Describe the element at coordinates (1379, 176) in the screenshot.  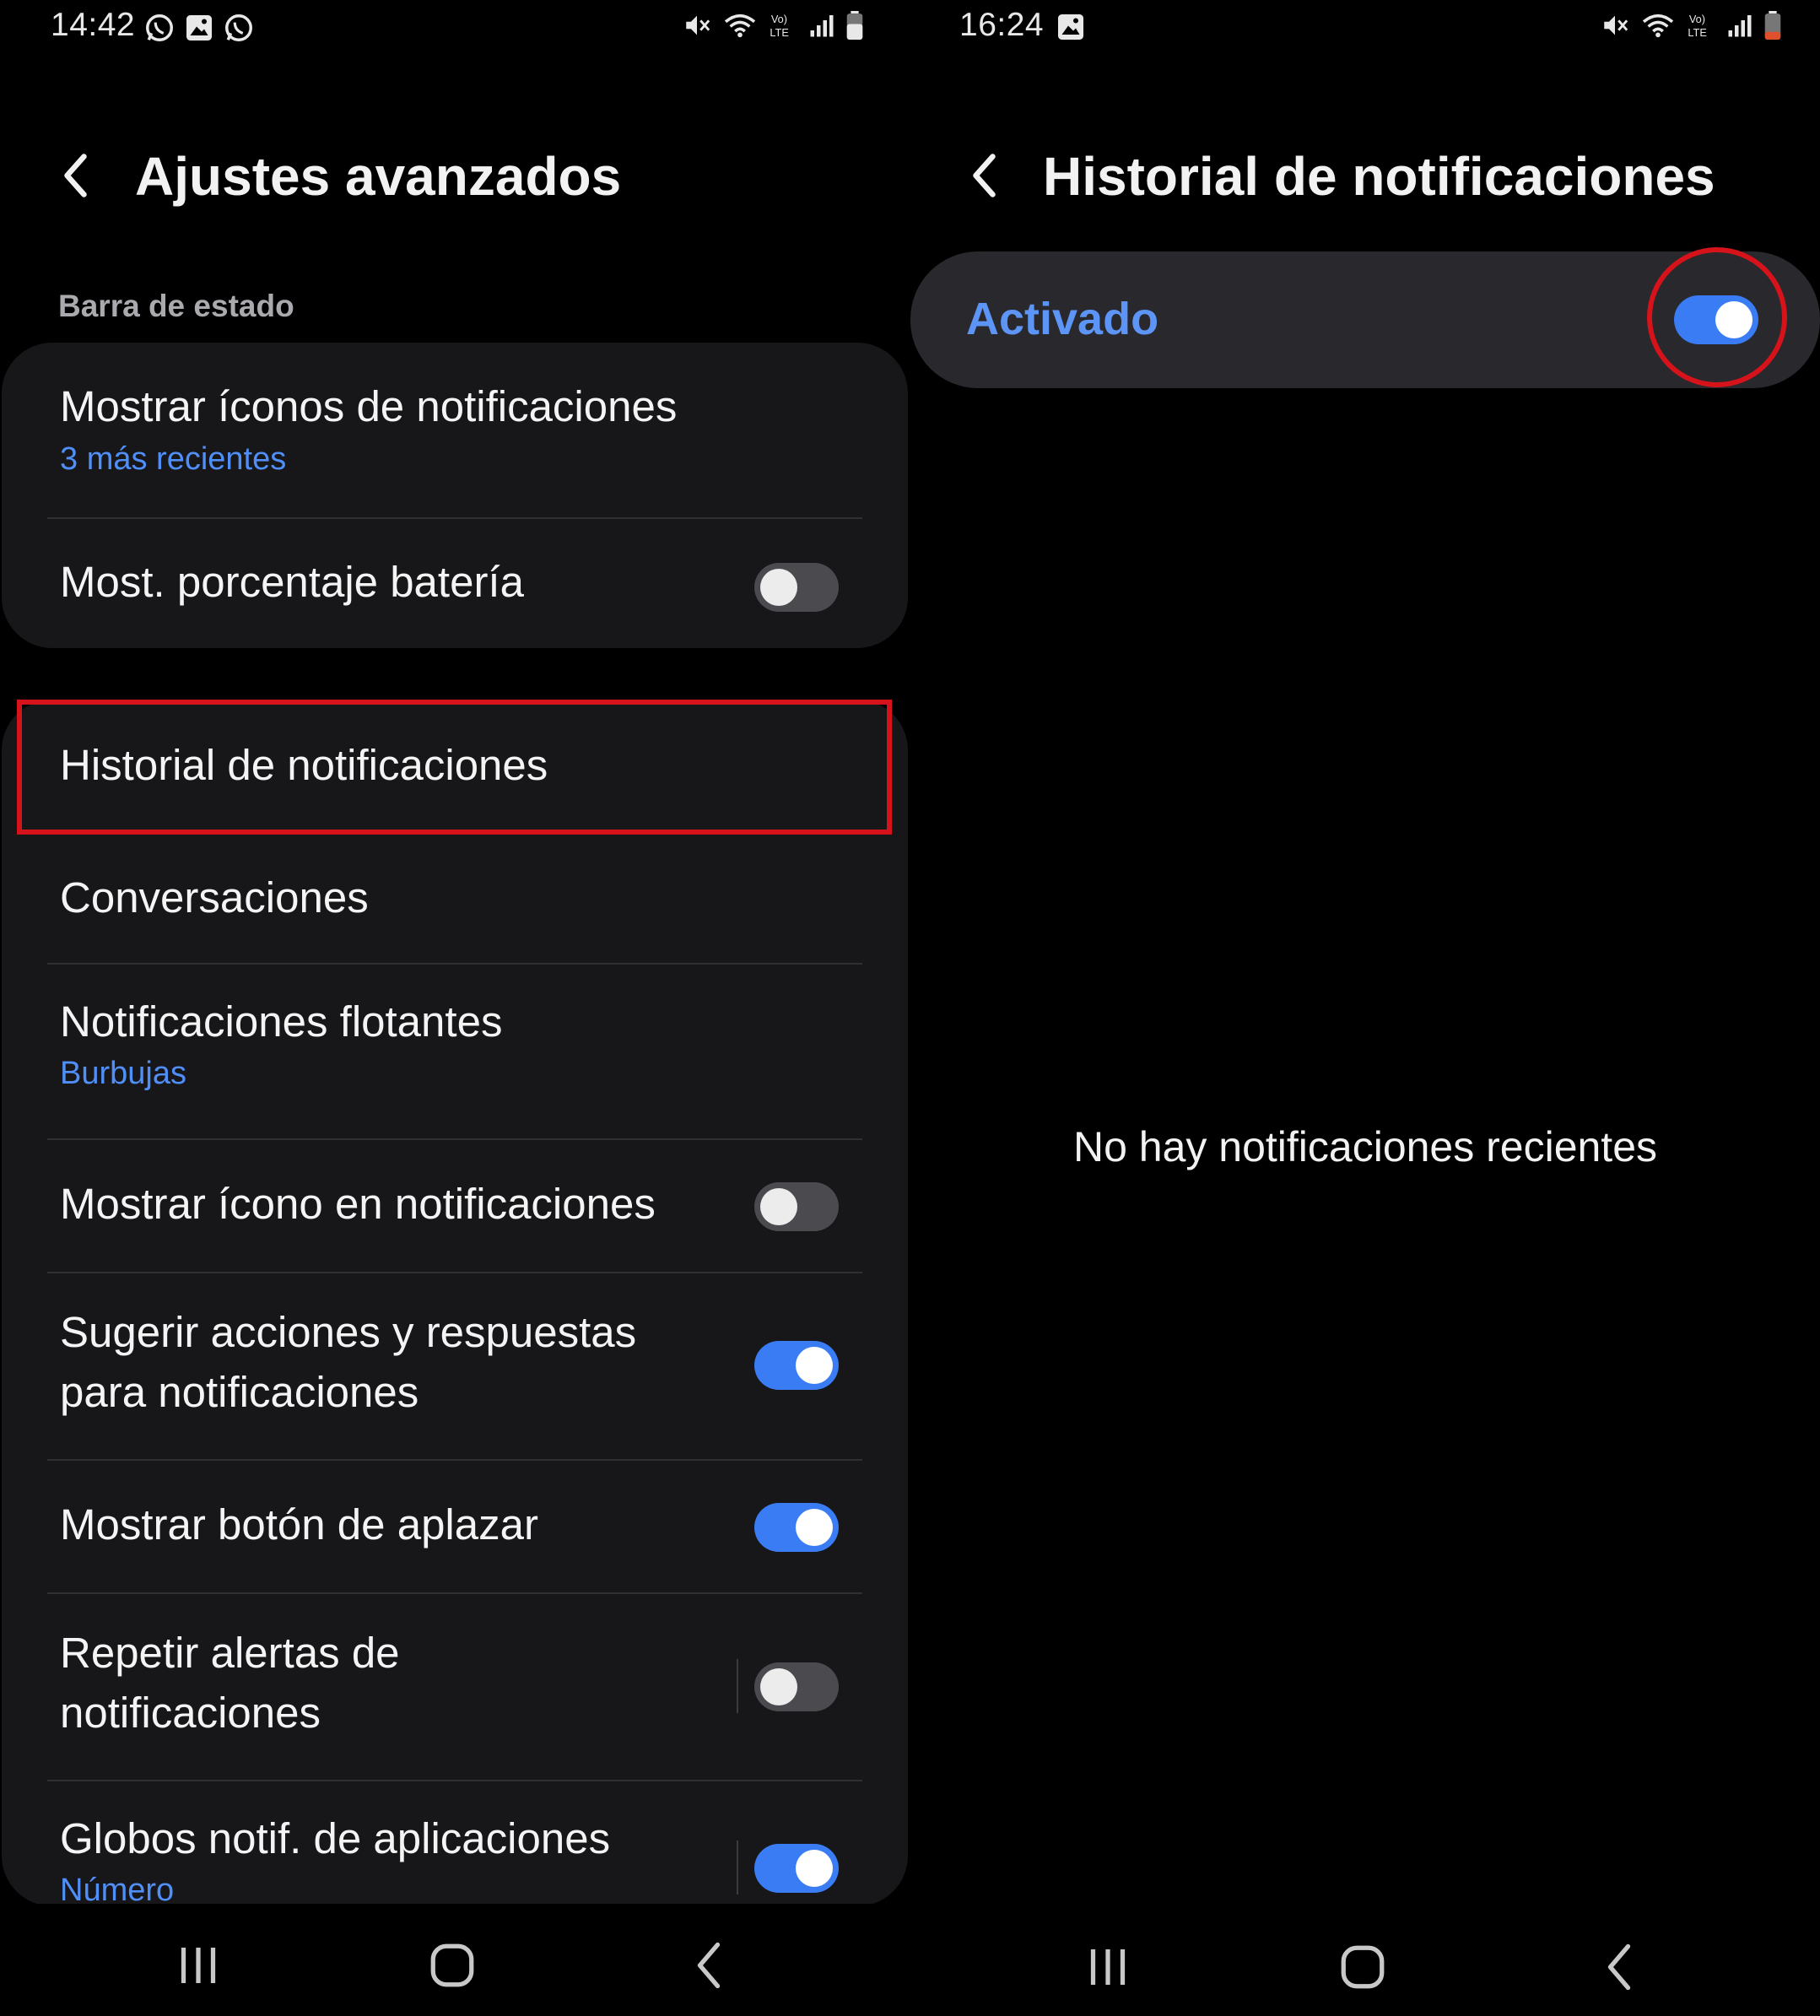
I see `page-title: Historial de notificaciones` at that location.